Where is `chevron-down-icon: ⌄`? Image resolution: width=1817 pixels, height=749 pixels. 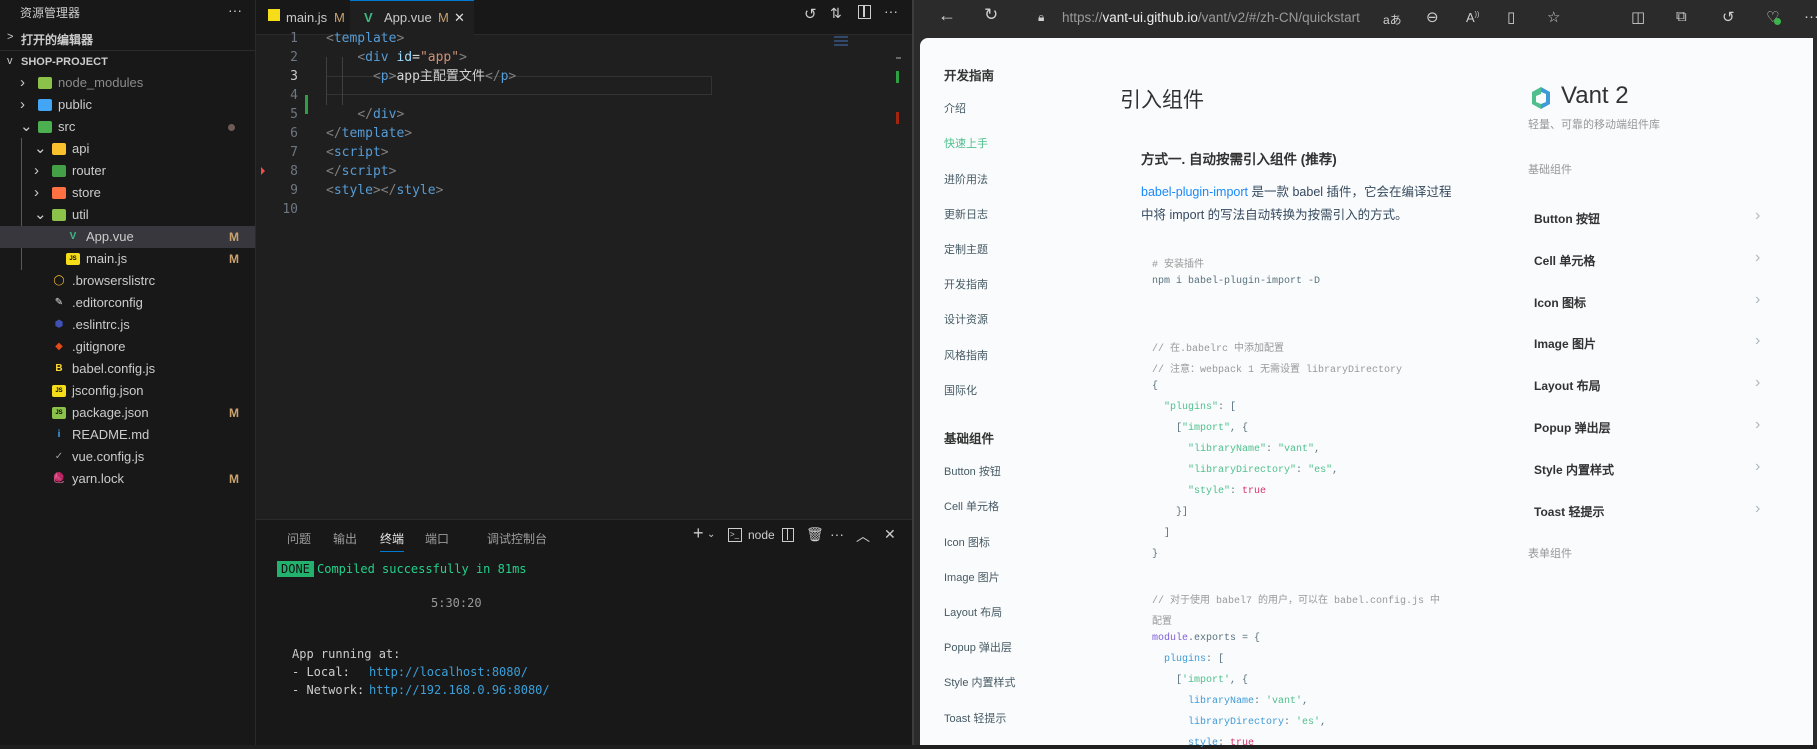
chevron-down-icon: ⌄ is located at coordinates (711, 534).